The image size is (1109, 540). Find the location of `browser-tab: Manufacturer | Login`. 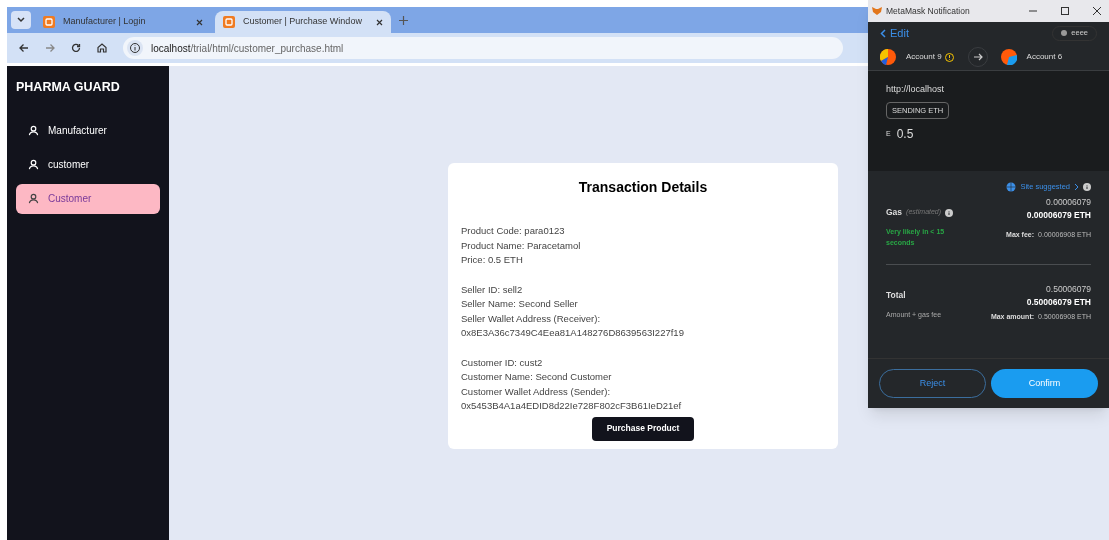

browser-tab: Manufacturer | Login is located at coordinates (123, 22).